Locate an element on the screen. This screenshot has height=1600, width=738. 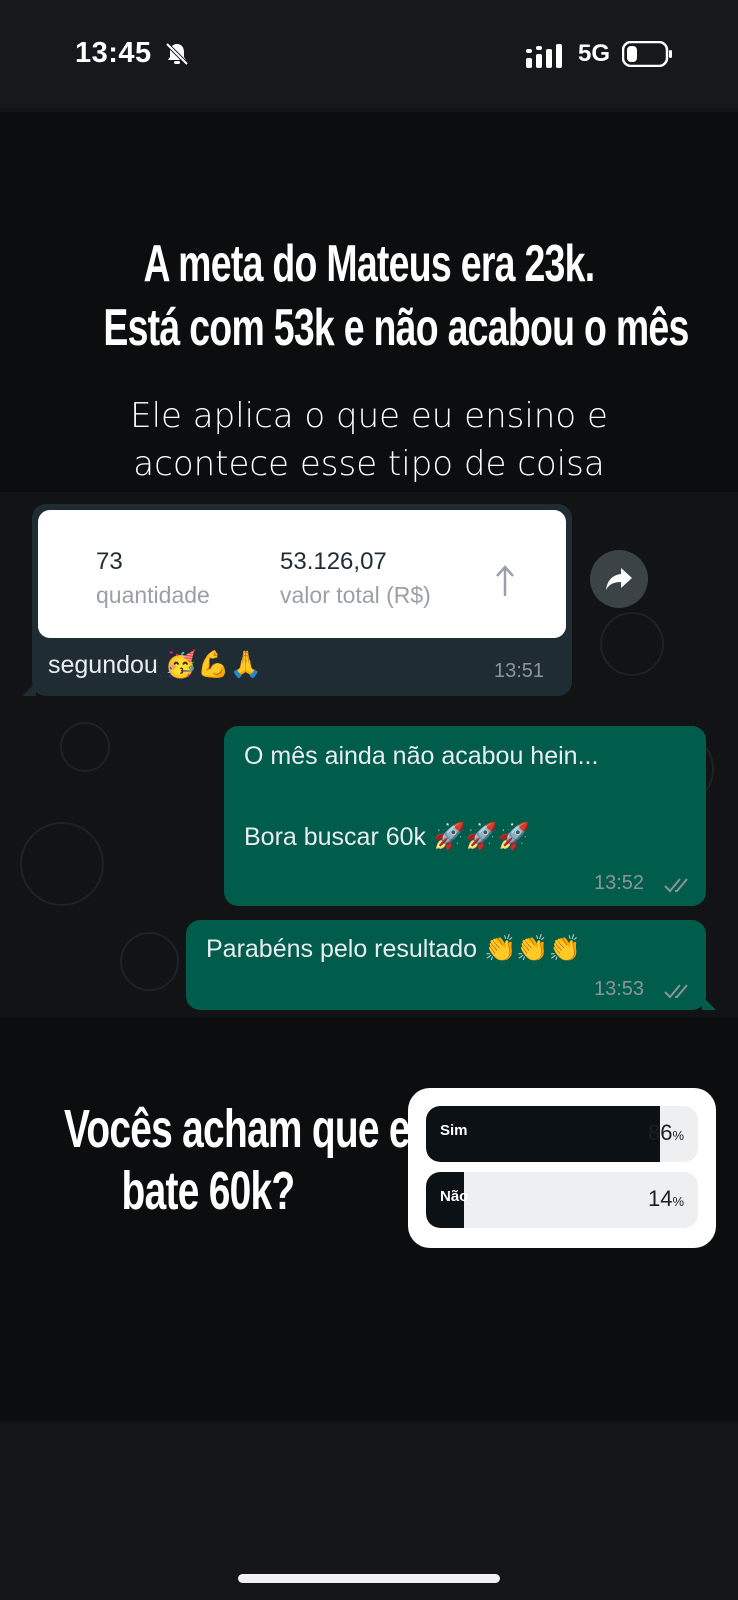
battery-icon is located at coordinates (647, 54).